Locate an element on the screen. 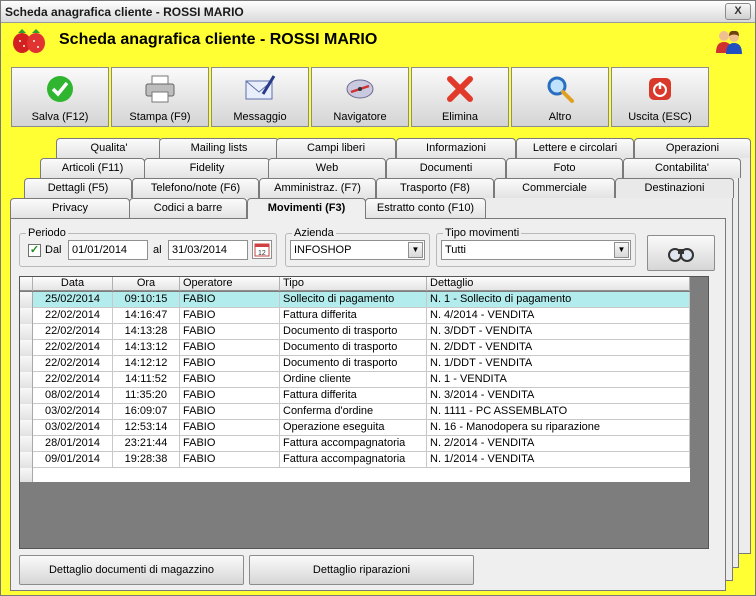 The width and height of the screenshot is (756, 596). cell-dettaglio: N. 3/2014 - VENDITA is located at coordinates (558, 396).